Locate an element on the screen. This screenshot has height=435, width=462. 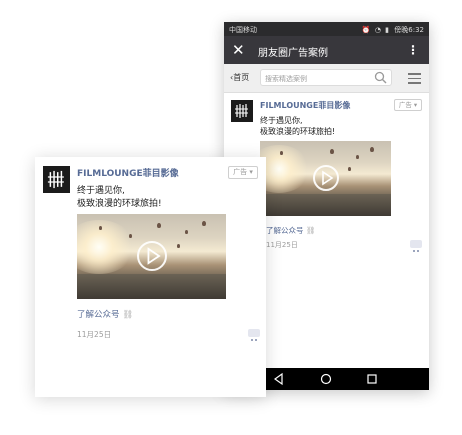
page-title: 朋友圈广告案例 is located at coordinates (293, 53).